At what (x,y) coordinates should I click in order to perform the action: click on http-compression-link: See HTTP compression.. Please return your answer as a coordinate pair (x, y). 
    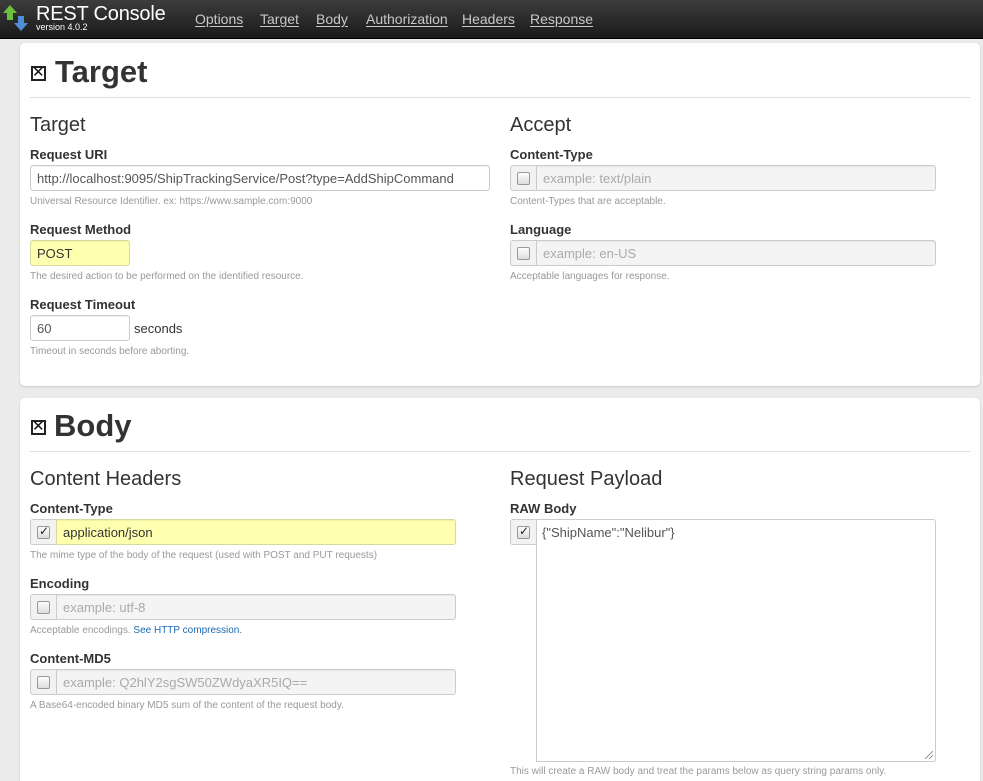
    Looking at the image, I should click on (187, 630).